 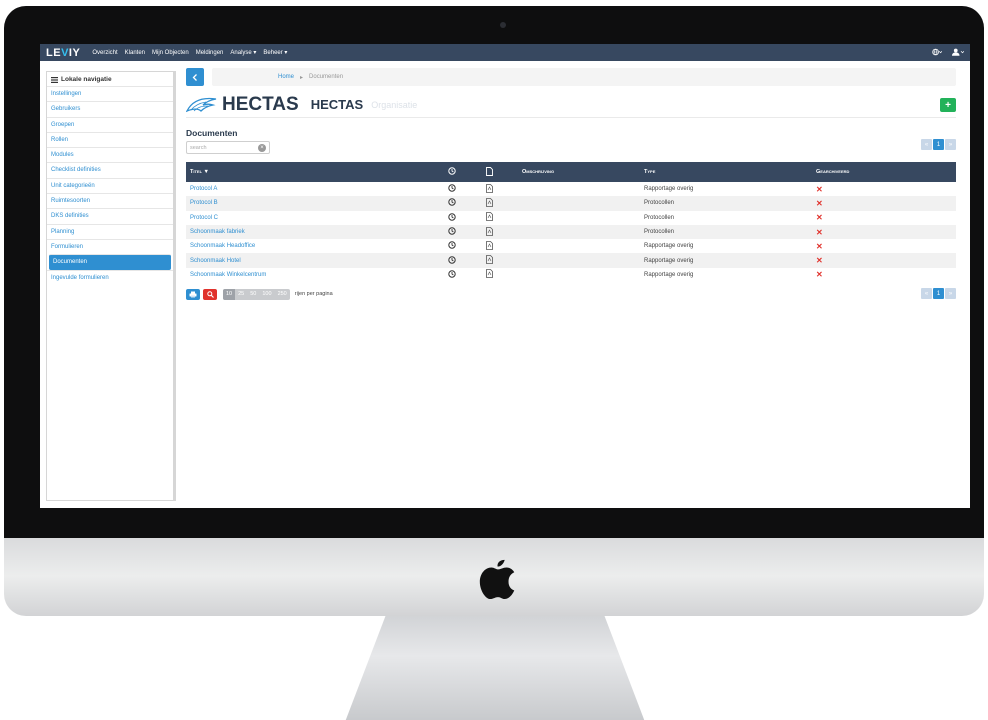 I want to click on sidebar-item-documenten: Documenten, so click(x=110, y=262).